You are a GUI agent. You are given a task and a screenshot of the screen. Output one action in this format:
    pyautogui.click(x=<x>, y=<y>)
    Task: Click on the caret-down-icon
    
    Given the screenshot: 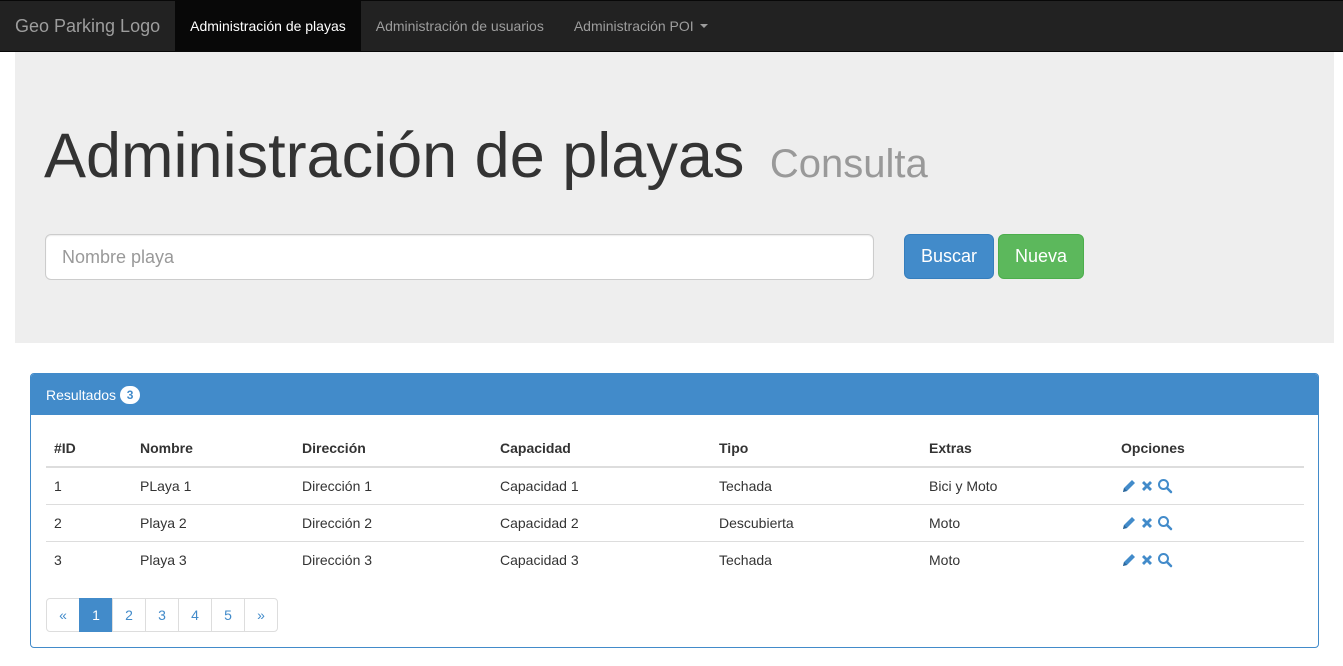 What is the action you would take?
    pyautogui.click(x=703, y=26)
    